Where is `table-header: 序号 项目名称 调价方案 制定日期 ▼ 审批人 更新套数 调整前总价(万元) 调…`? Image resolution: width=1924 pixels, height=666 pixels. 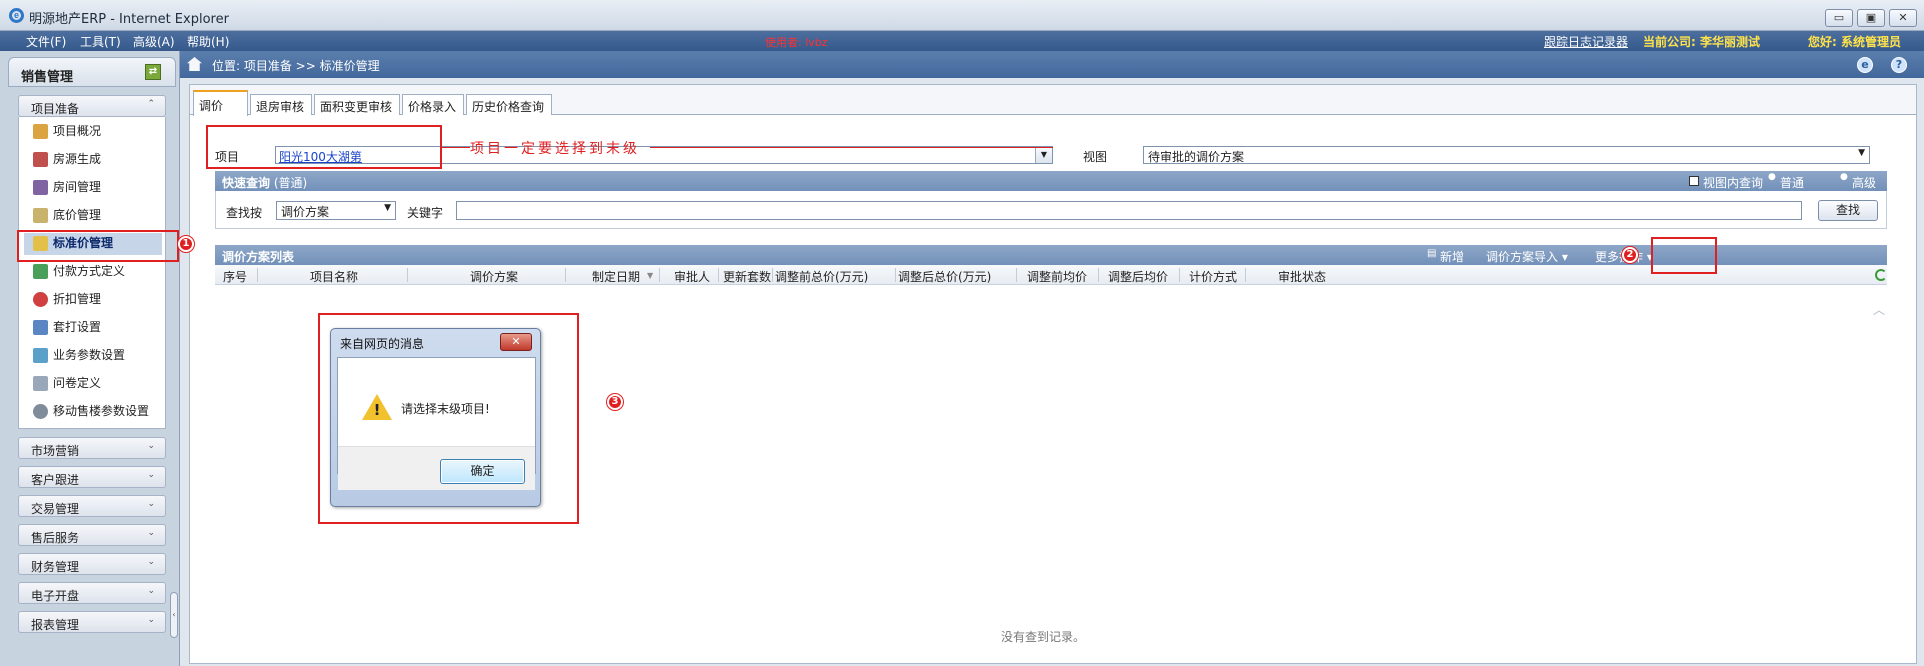 table-header: 序号 项目名称 调价方案 制定日期 ▼ 审批人 更新套数 调整前总价(万元) 调… is located at coordinates (1051, 275).